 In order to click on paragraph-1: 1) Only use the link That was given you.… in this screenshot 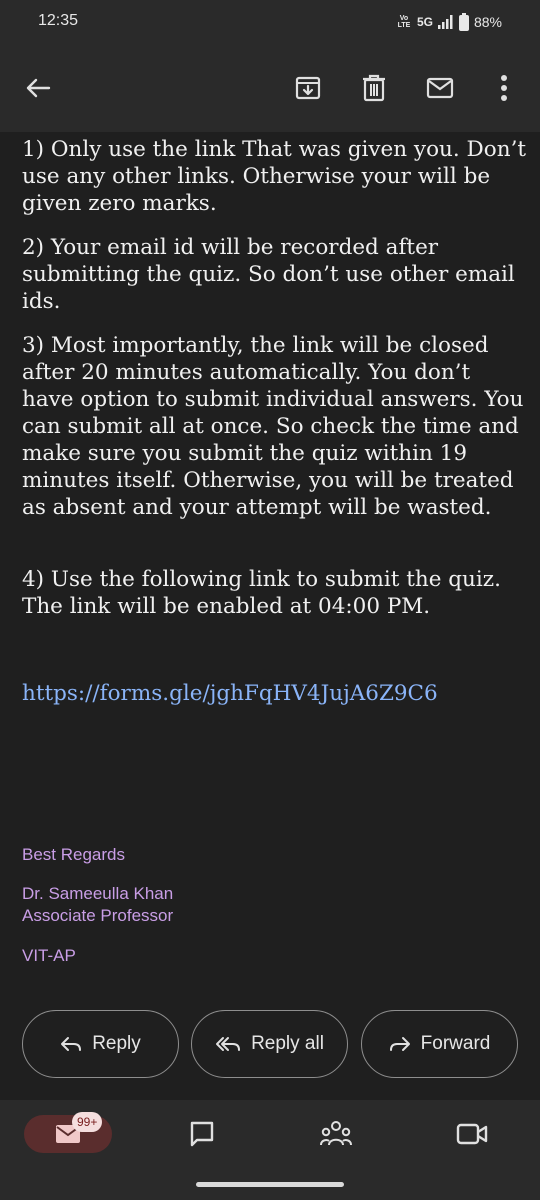, I will do `click(274, 176)`.